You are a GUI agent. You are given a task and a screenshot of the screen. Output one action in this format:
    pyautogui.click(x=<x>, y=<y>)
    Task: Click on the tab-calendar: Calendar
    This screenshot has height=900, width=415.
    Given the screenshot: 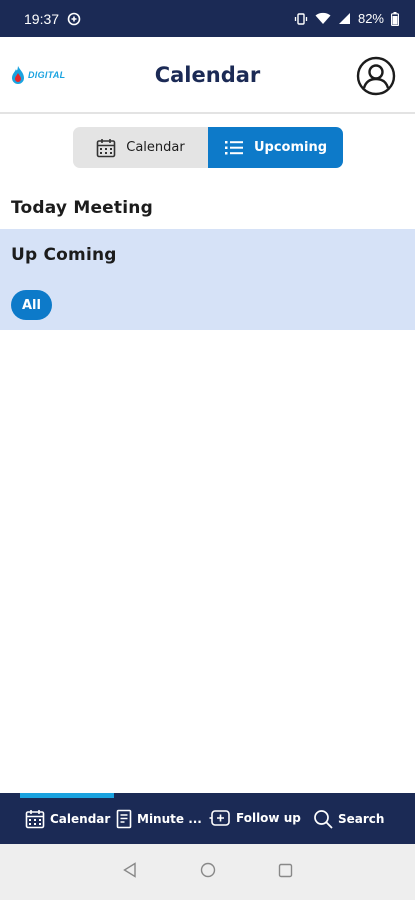 What is the action you would take?
    pyautogui.click(x=67, y=819)
    